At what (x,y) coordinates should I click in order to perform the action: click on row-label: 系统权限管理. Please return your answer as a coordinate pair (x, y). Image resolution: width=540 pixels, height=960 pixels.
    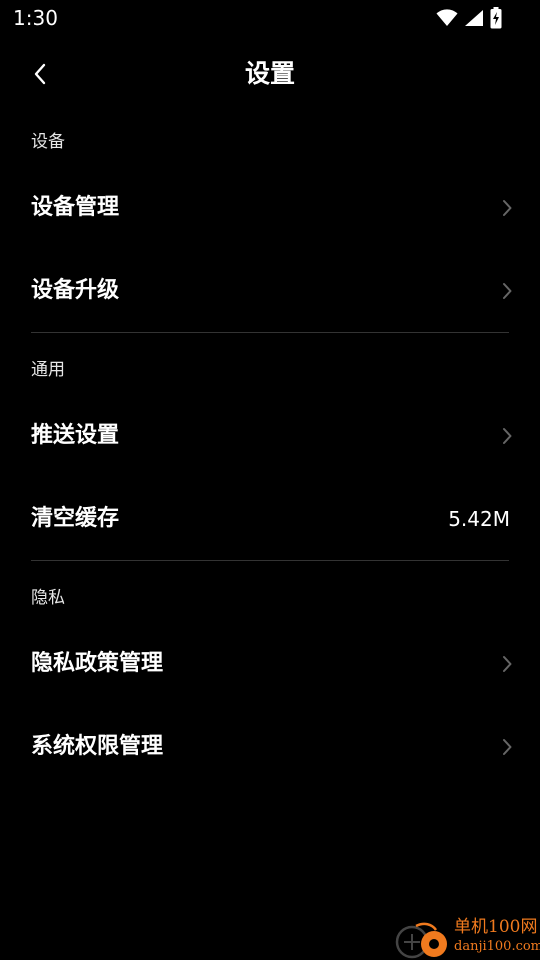
    Looking at the image, I should click on (97, 746).